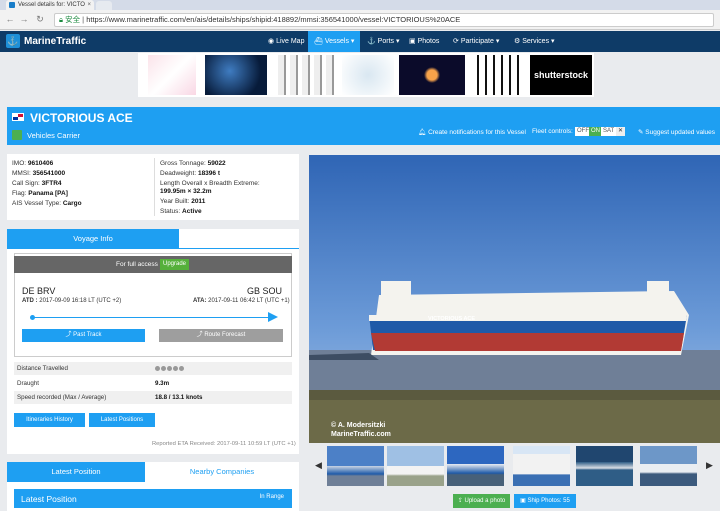 The image size is (720, 511). What do you see at coordinates (153, 498) in the screenshot?
I see `latest-position-header: Latest Position In Range` at bounding box center [153, 498].